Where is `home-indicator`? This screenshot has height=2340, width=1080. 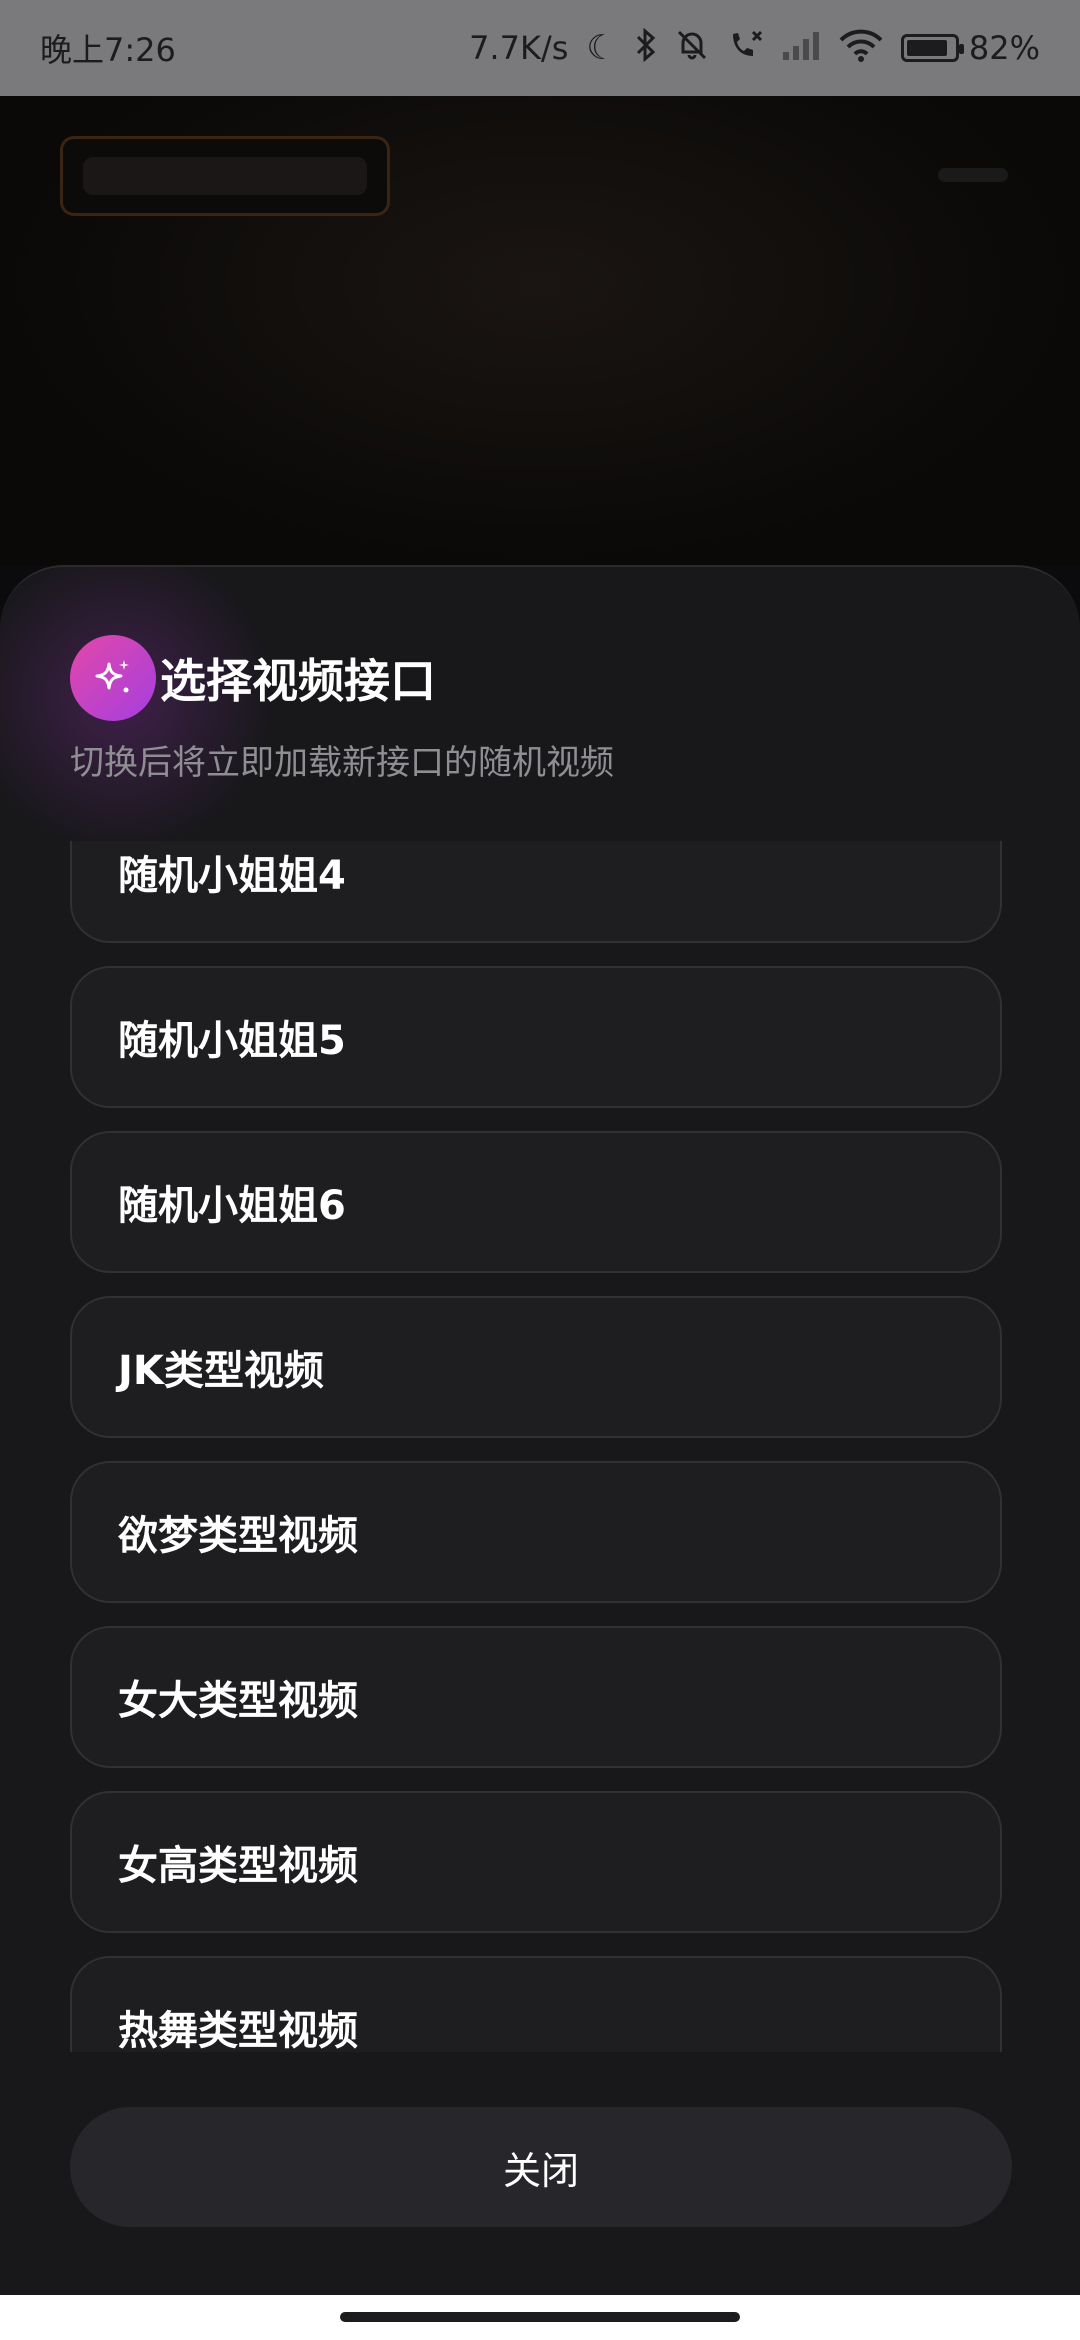 home-indicator is located at coordinates (540, 2317).